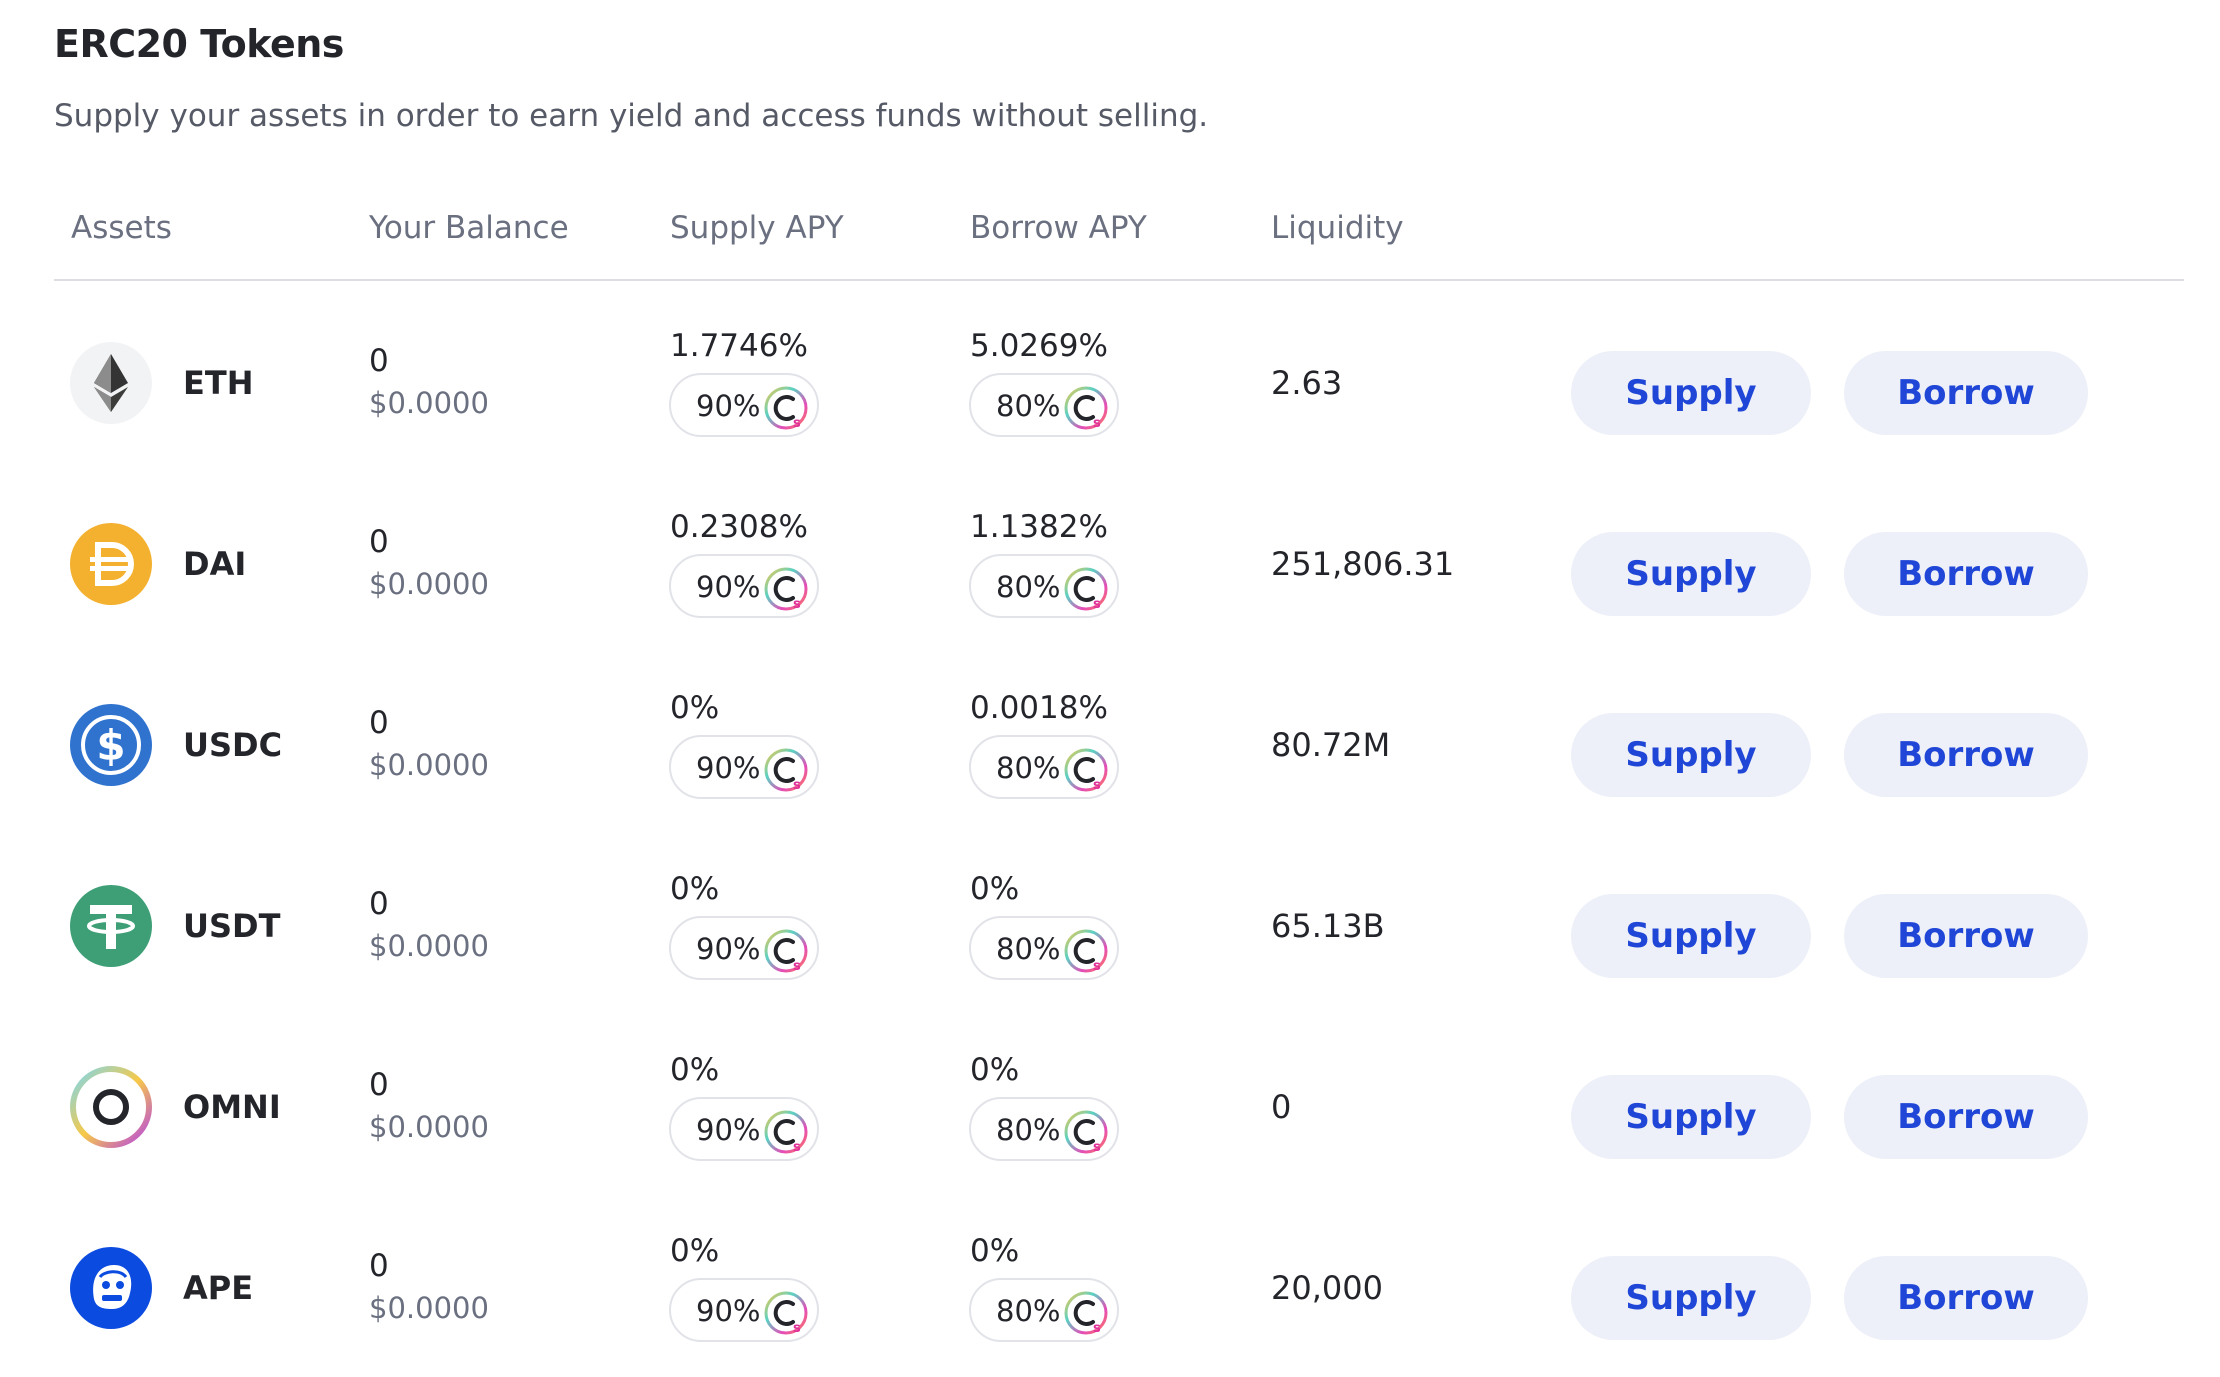 This screenshot has height=1377, width=2220. What do you see at coordinates (111, 1107) in the screenshot?
I see `omni-icon` at bounding box center [111, 1107].